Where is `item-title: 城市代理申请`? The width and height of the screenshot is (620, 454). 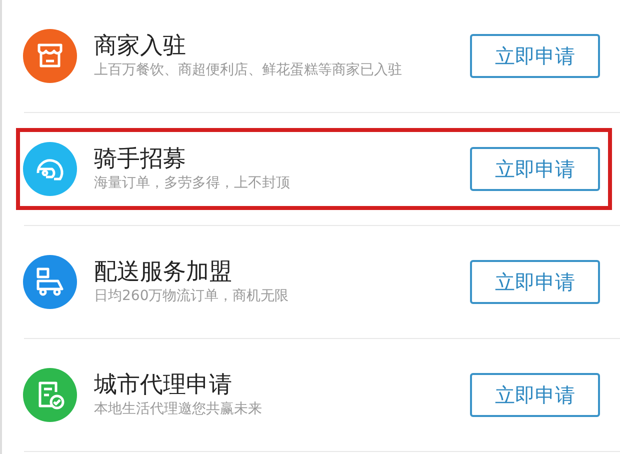 item-title: 城市代理申请 is located at coordinates (163, 385).